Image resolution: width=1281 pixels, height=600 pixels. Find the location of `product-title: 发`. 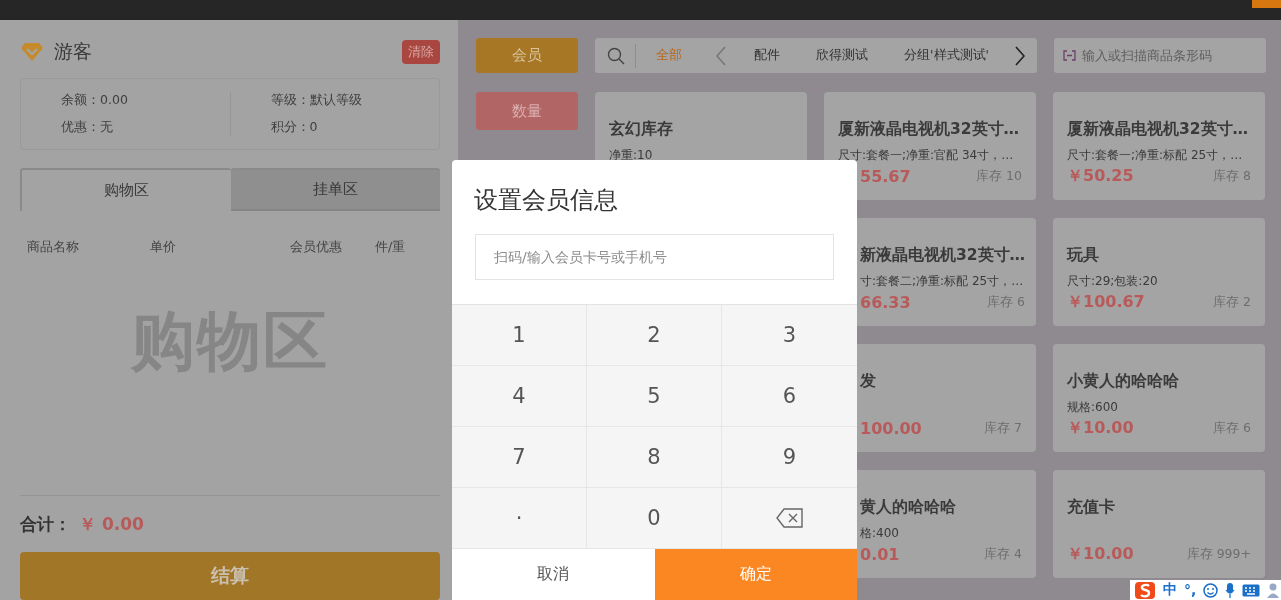

product-title: 发 is located at coordinates (868, 381).